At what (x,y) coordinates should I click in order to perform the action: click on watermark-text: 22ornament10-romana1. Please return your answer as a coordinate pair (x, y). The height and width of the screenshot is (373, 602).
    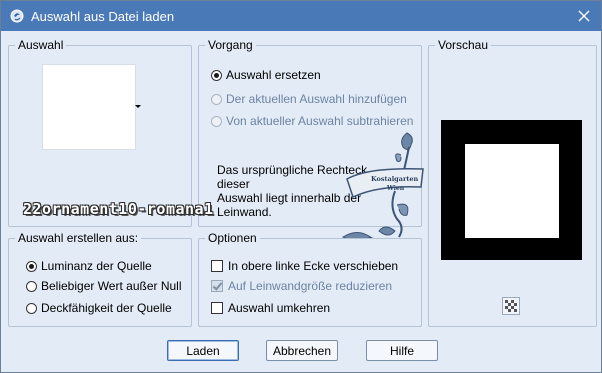
    Looking at the image, I should click on (118, 209).